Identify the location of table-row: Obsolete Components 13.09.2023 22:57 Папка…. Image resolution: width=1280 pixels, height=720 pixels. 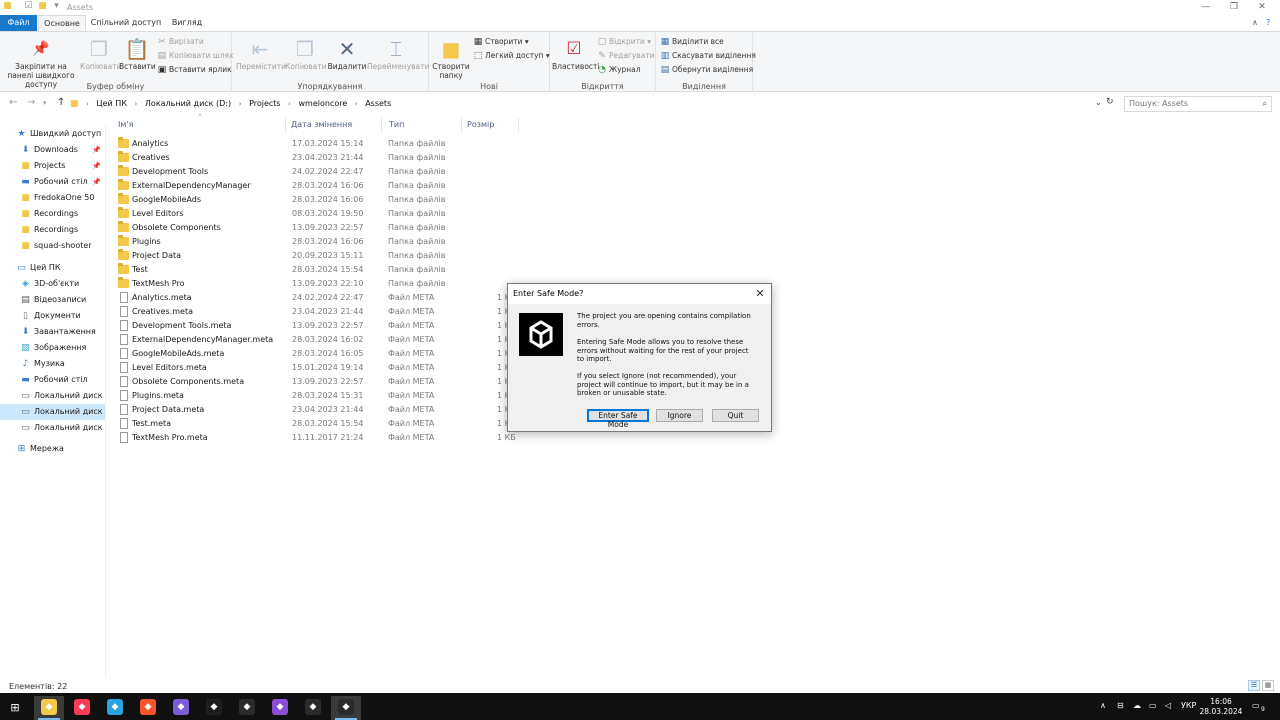
(322, 228).